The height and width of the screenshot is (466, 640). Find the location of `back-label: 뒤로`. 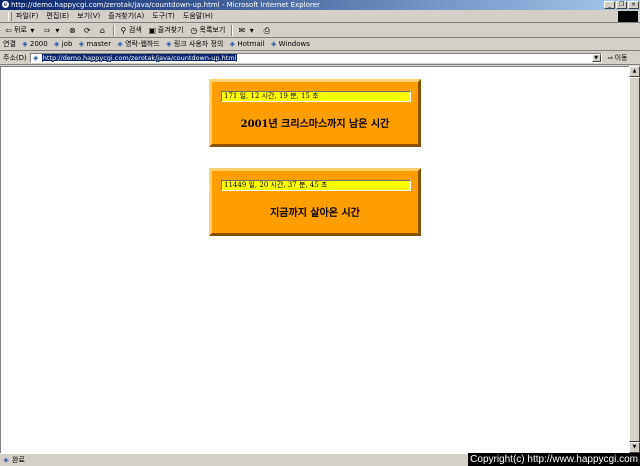

back-label: 뒤로 is located at coordinates (20, 30).